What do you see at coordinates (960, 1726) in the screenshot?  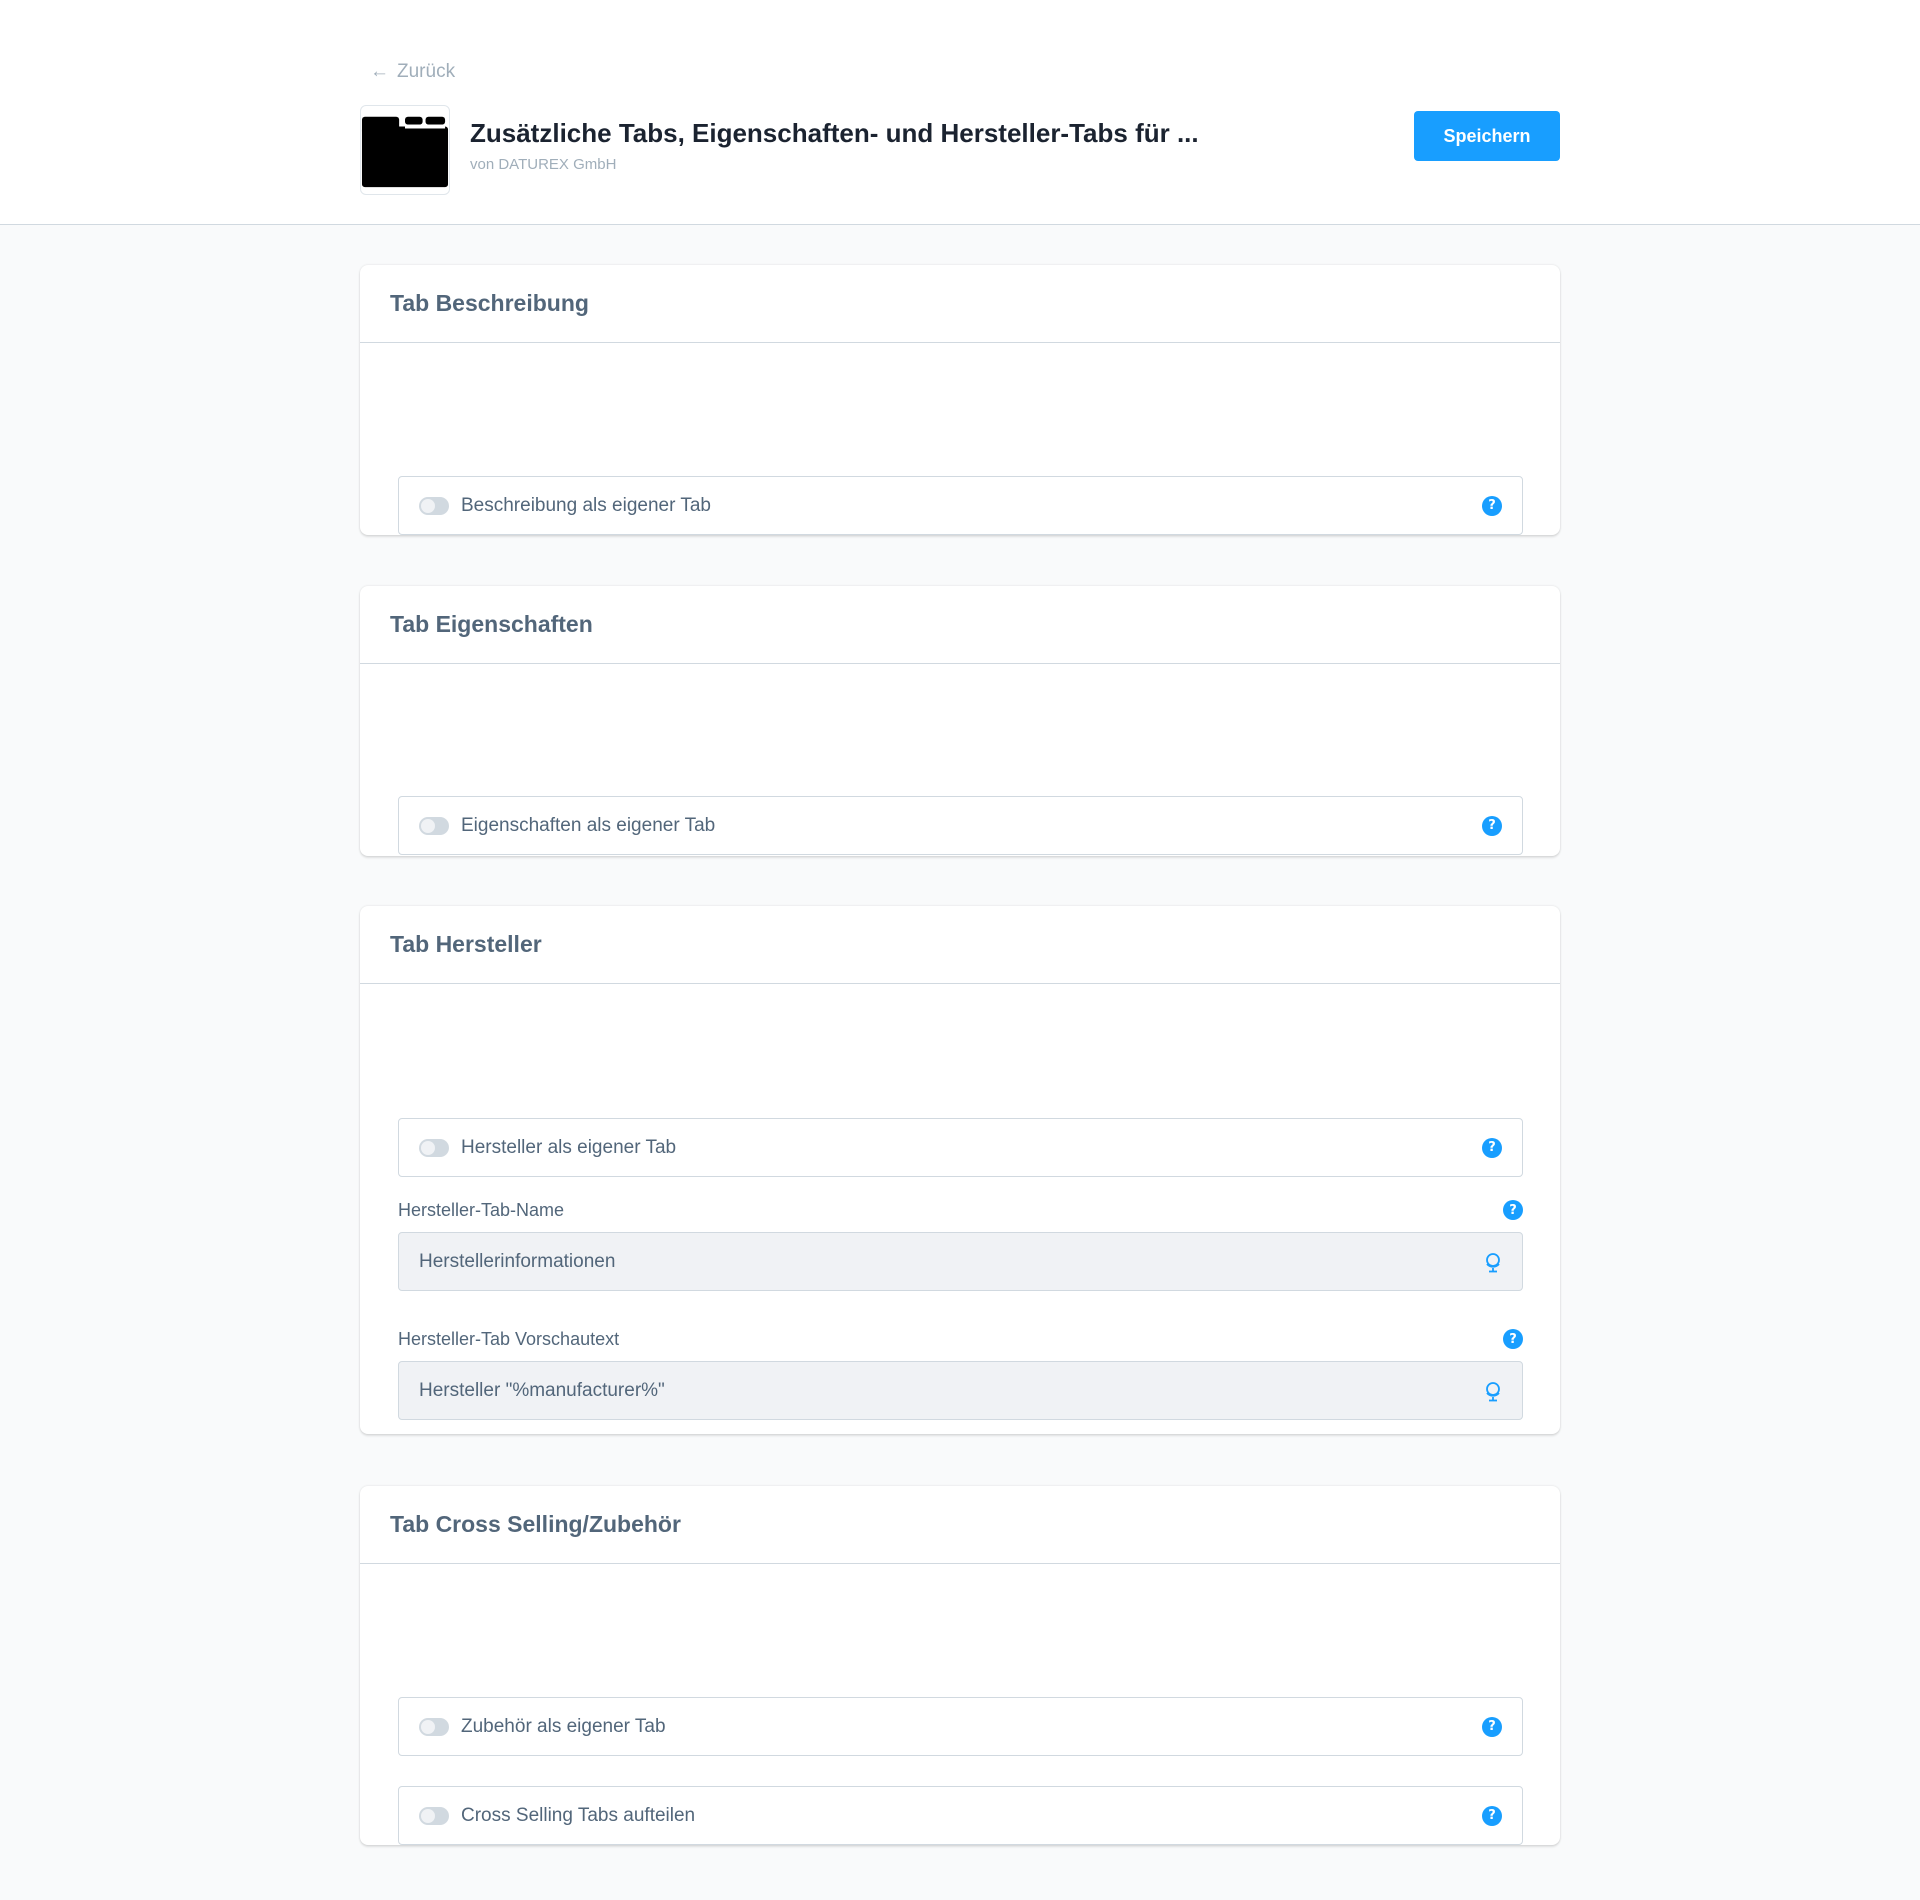 I see `switch-zubehoer: Zubehör als eigener Tab ?` at bounding box center [960, 1726].